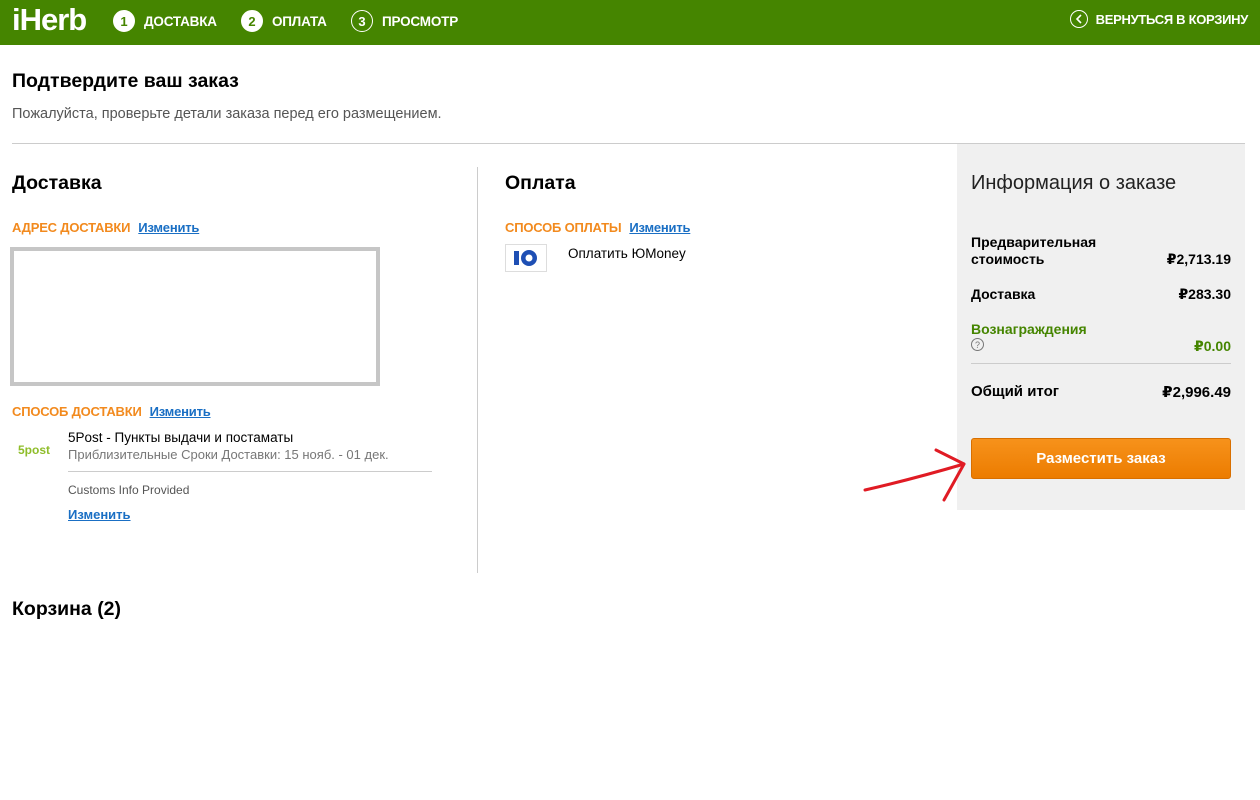  Describe the element at coordinates (1172, 19) in the screenshot. I see `back-label: ВЕРНУТЬСЯ В КОРЗИНУ` at that location.